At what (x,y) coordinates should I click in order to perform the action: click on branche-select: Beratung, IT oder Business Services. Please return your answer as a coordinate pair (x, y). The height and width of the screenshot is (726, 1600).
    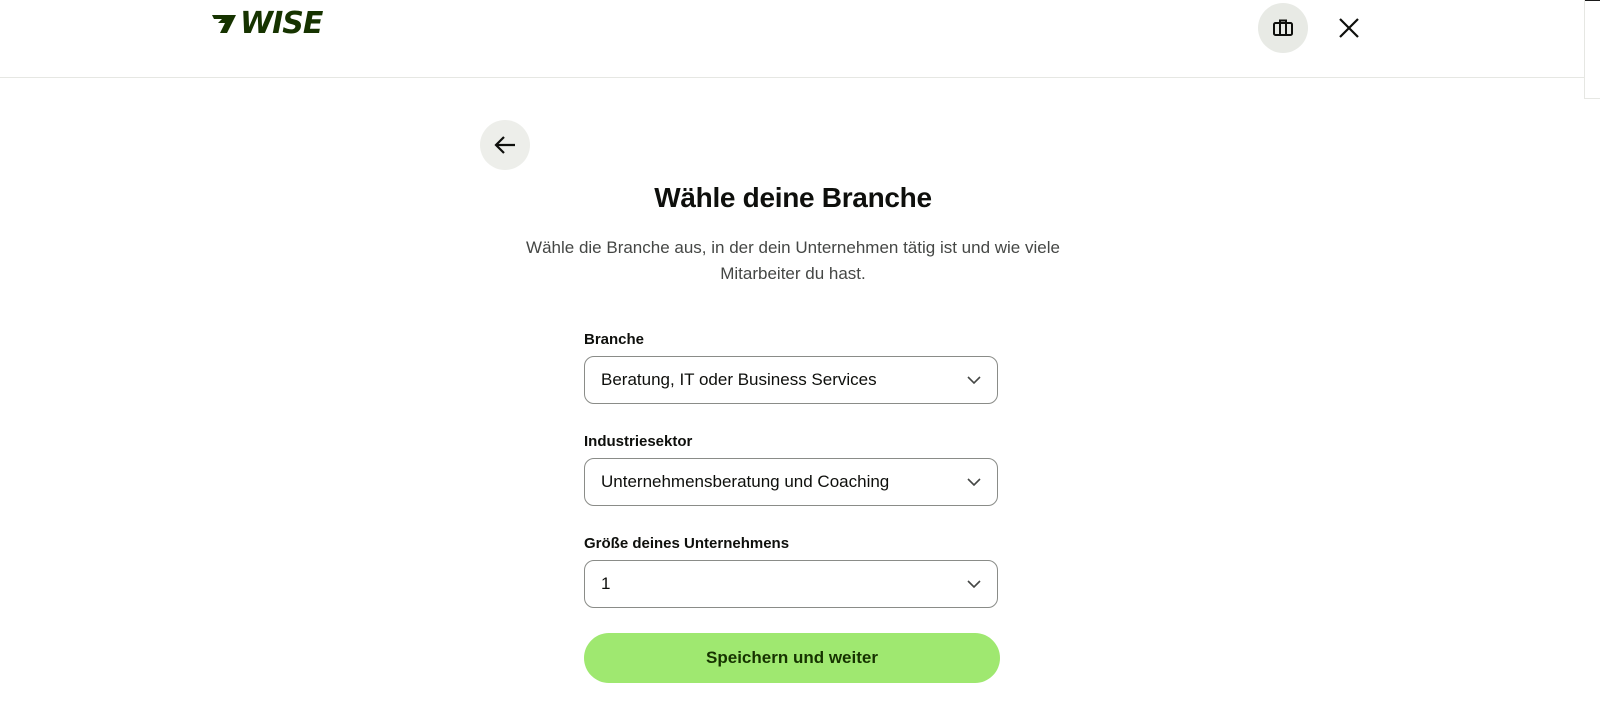
    Looking at the image, I should click on (791, 380).